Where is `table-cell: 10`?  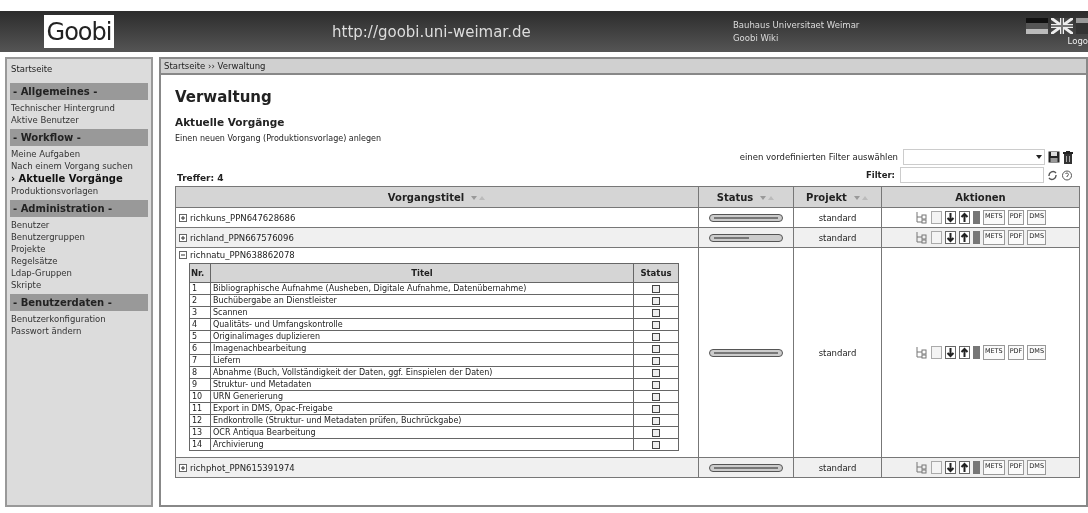
table-cell: 10 is located at coordinates (200, 396).